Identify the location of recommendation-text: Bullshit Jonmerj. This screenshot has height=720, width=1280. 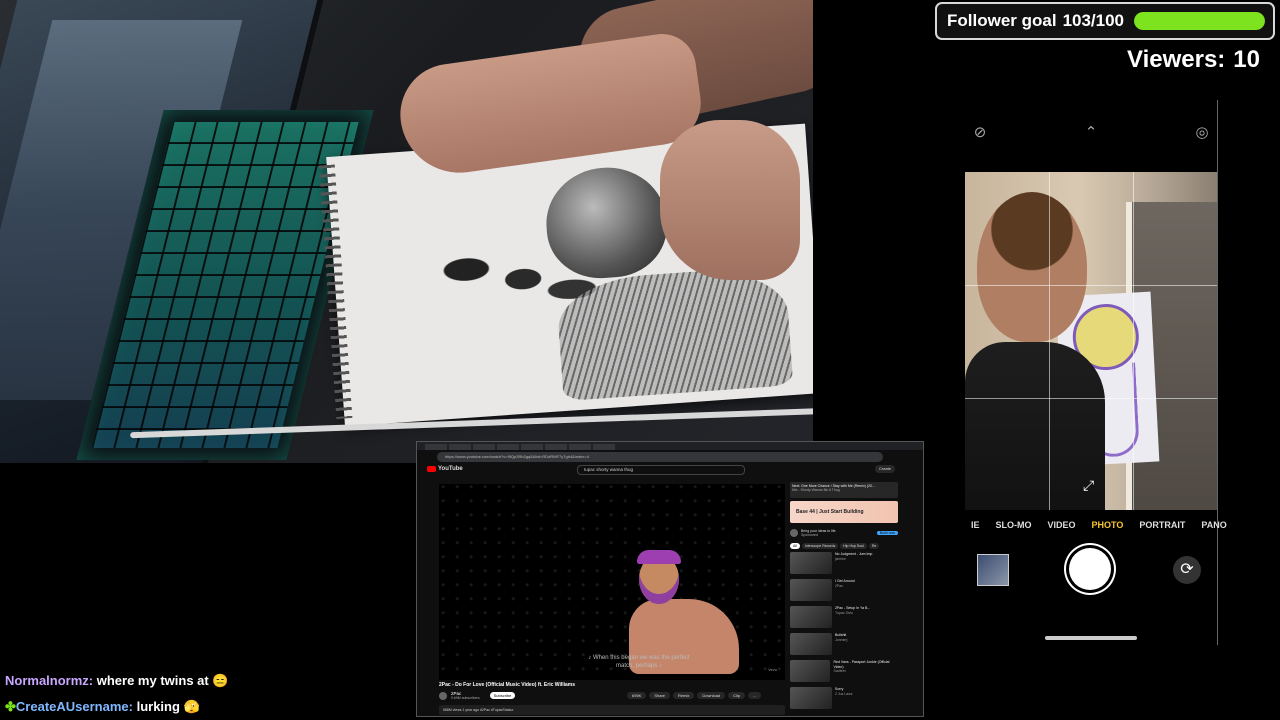
(841, 637).